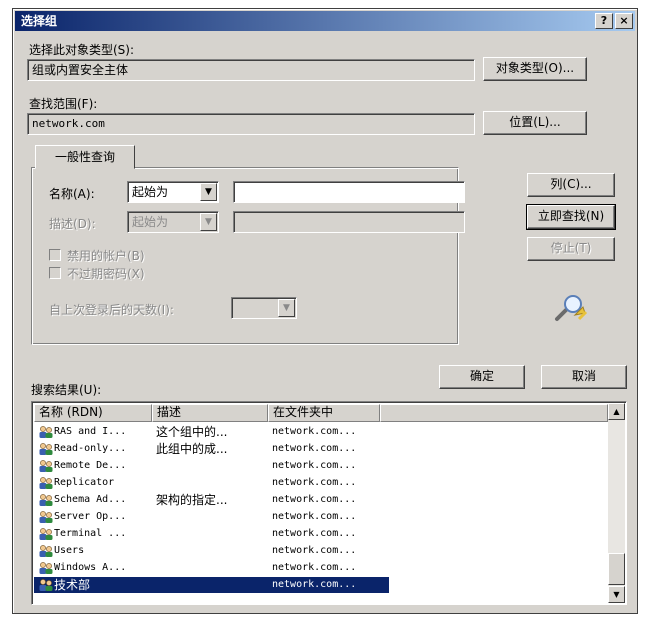 The height and width of the screenshot is (622, 648). What do you see at coordinates (494, 413) in the screenshot?
I see `column-header-filler` at bounding box center [494, 413].